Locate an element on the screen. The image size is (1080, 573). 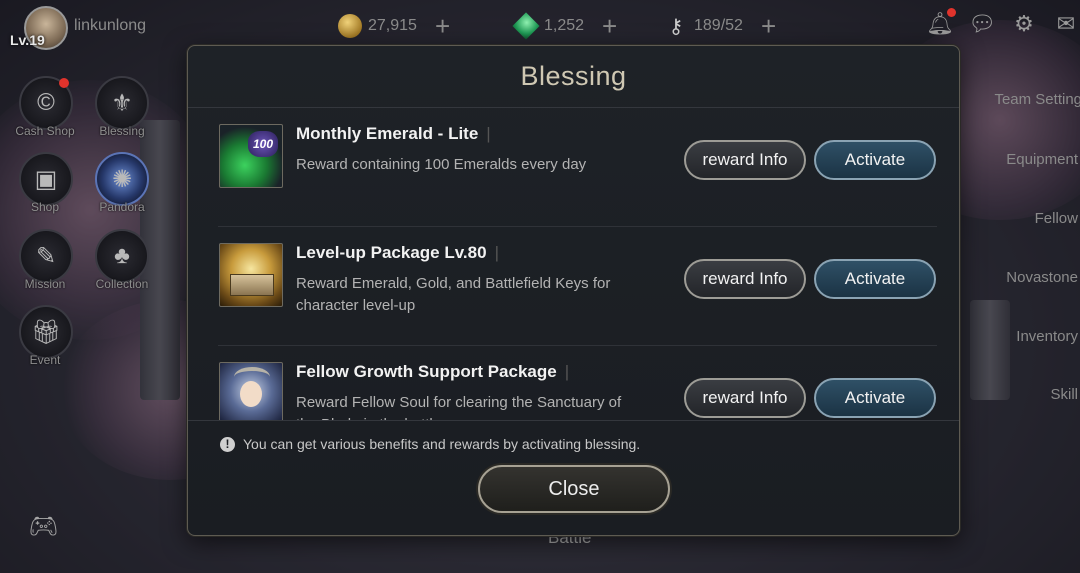
mail-icon: ✉ is located at coordinates (1066, 24).